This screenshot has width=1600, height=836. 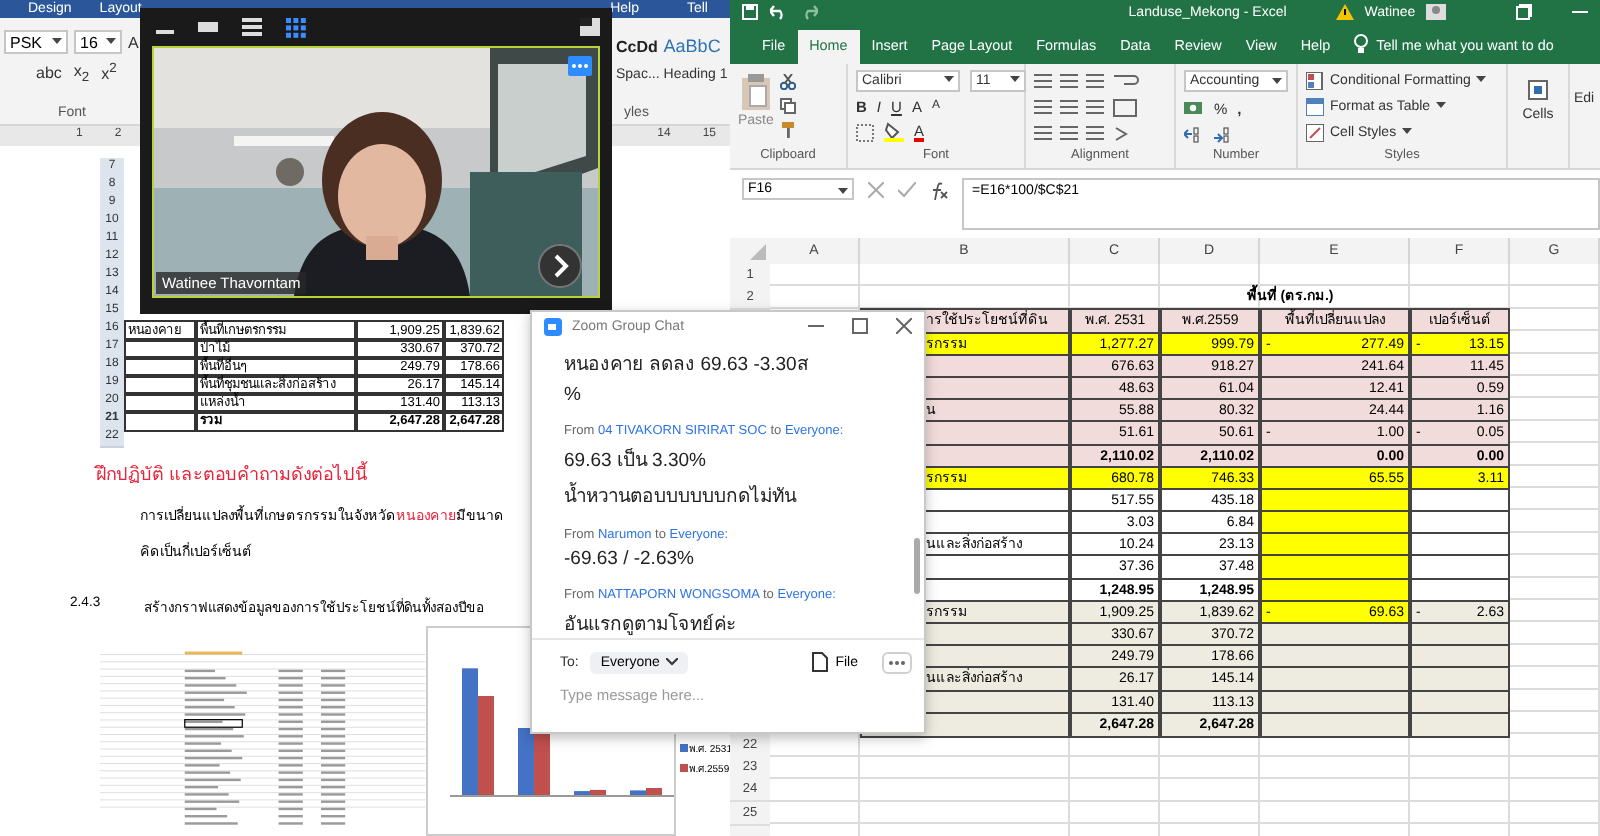 What do you see at coordinates (1194, 108) in the screenshot?
I see `currency-icon` at bounding box center [1194, 108].